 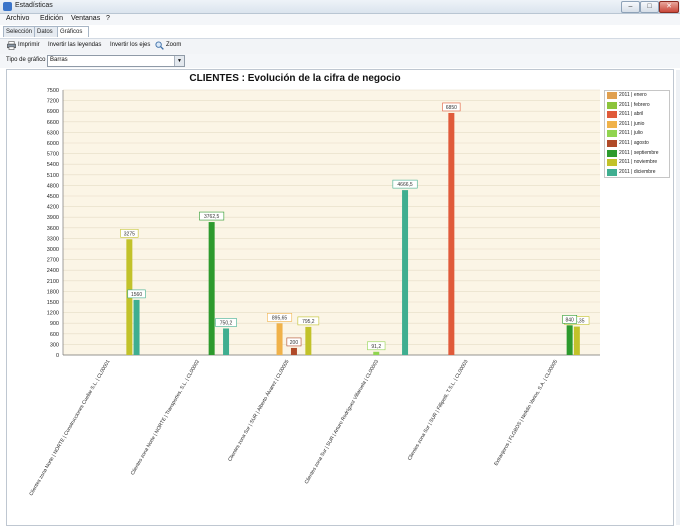 I want to click on legend-label: 2011 | julio, so click(x=631, y=133).